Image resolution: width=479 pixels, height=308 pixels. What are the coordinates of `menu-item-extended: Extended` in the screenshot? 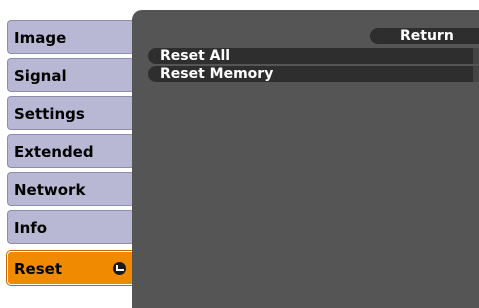 It's located at (74, 151).